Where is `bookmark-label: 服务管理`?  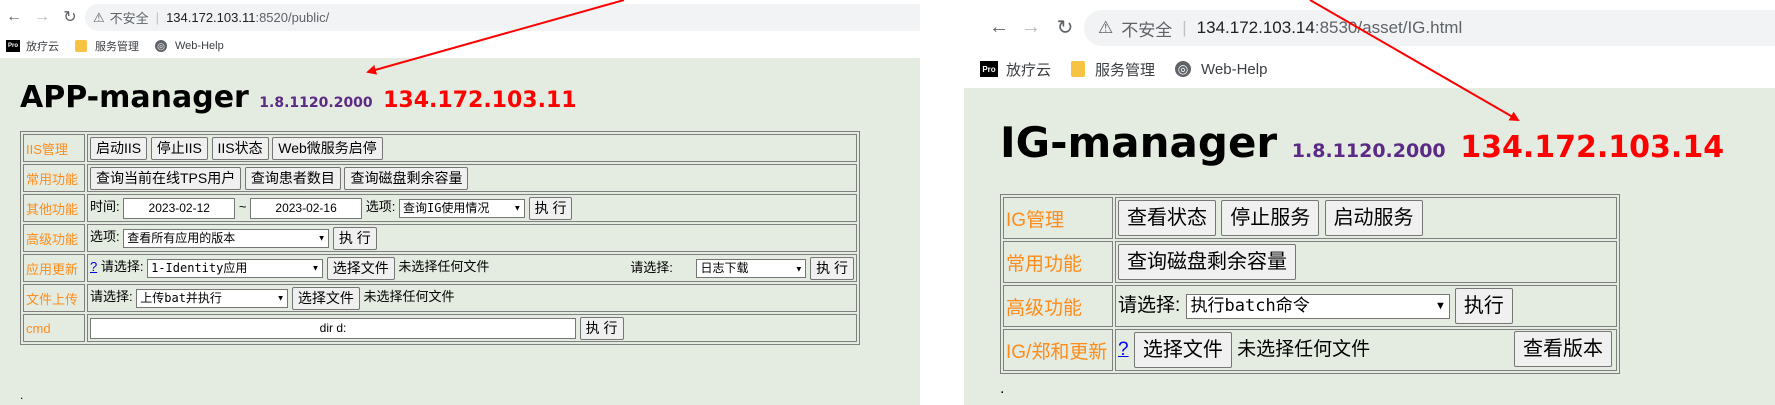
bookmark-label: 服务管理 is located at coordinates (1125, 70).